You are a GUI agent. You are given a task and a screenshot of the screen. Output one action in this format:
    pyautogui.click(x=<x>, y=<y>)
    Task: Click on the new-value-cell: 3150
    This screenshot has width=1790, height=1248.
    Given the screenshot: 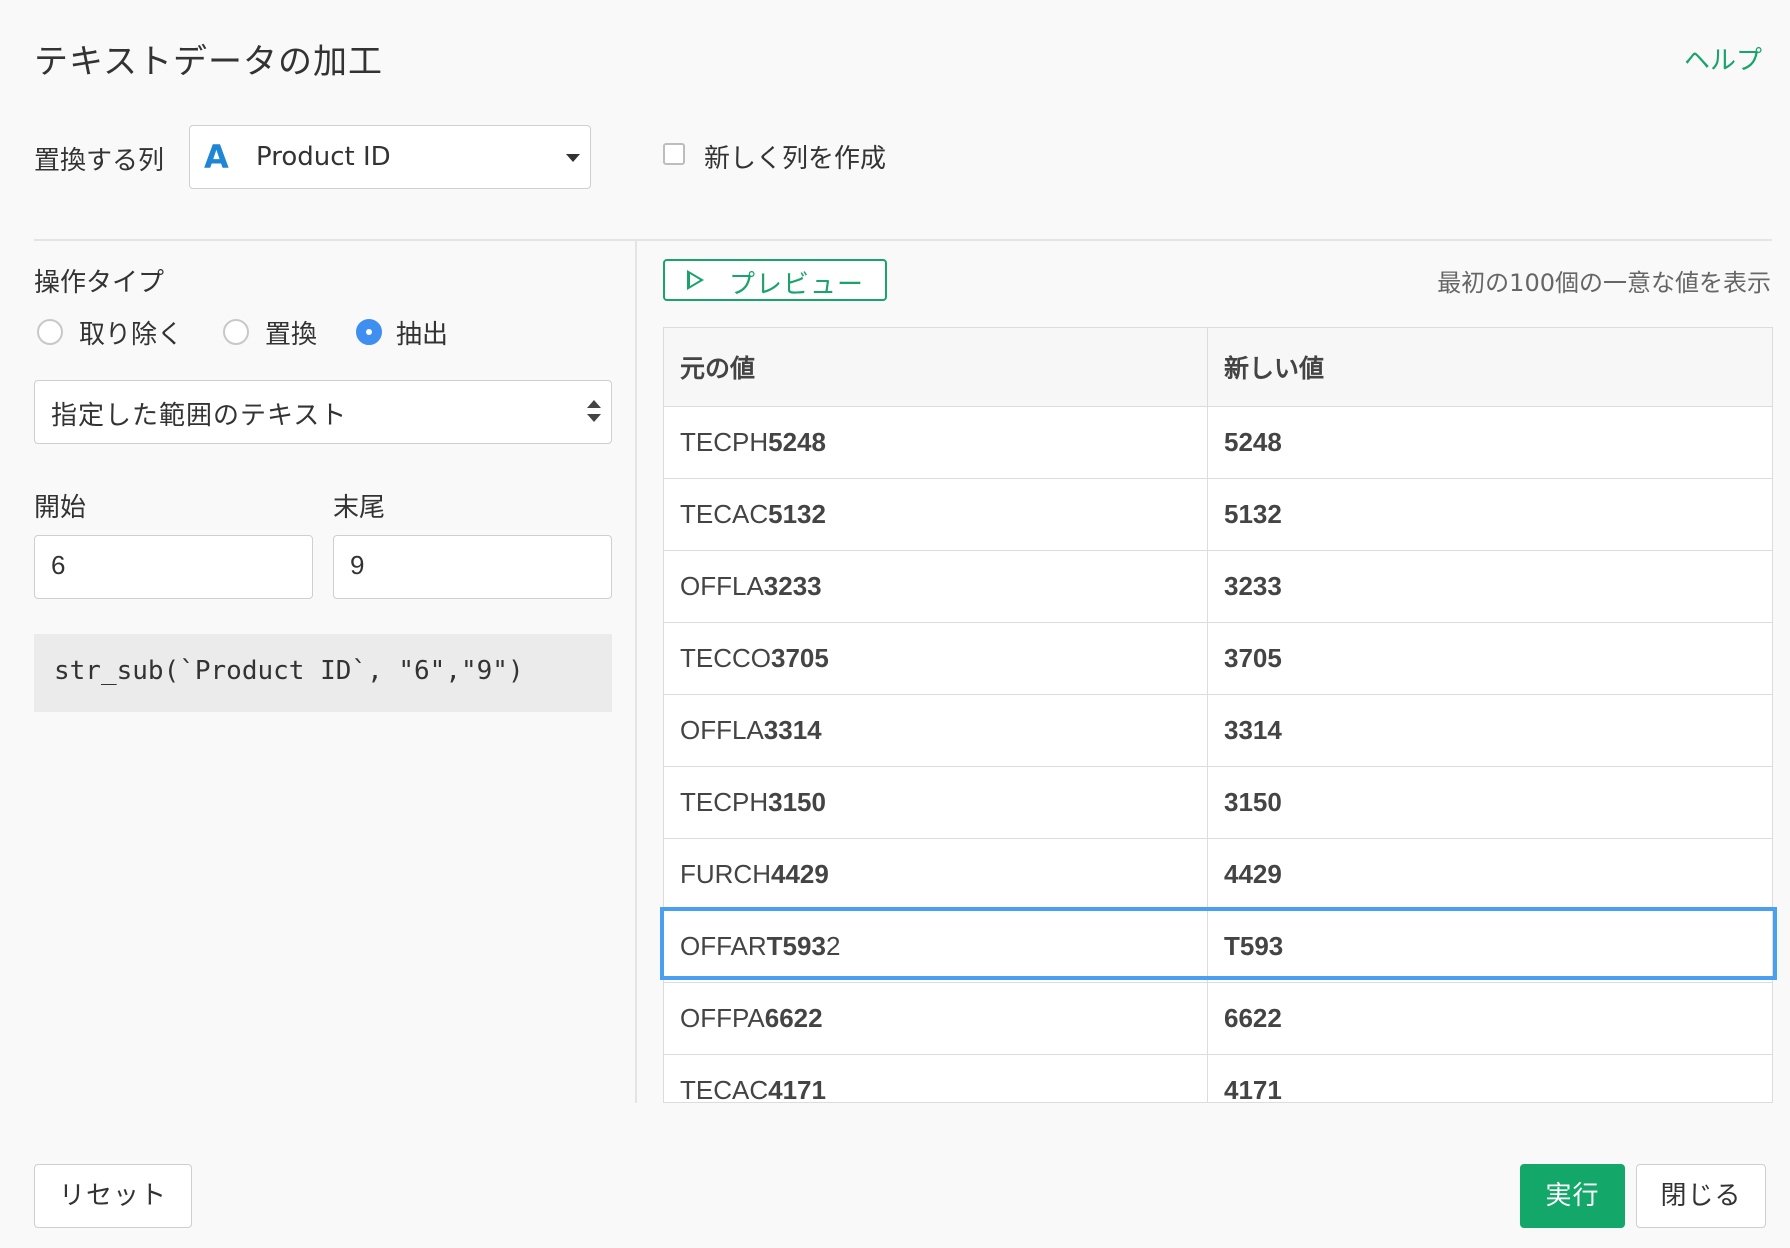 What is the action you would take?
    pyautogui.click(x=1489, y=802)
    